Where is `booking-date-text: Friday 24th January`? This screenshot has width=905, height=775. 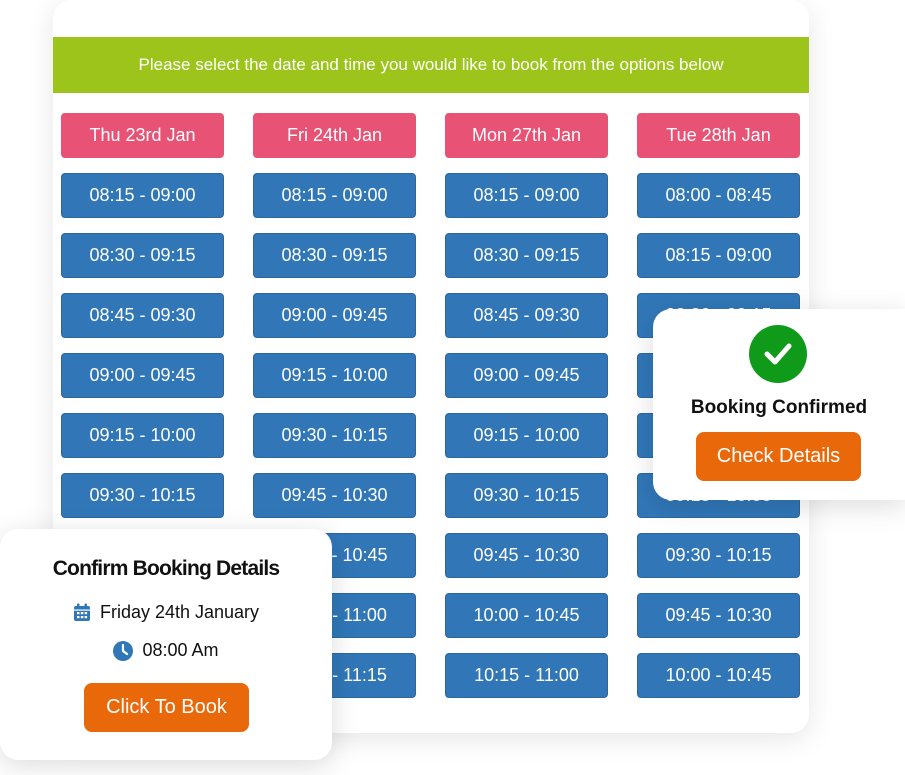 booking-date-text: Friday 24th January is located at coordinates (179, 612).